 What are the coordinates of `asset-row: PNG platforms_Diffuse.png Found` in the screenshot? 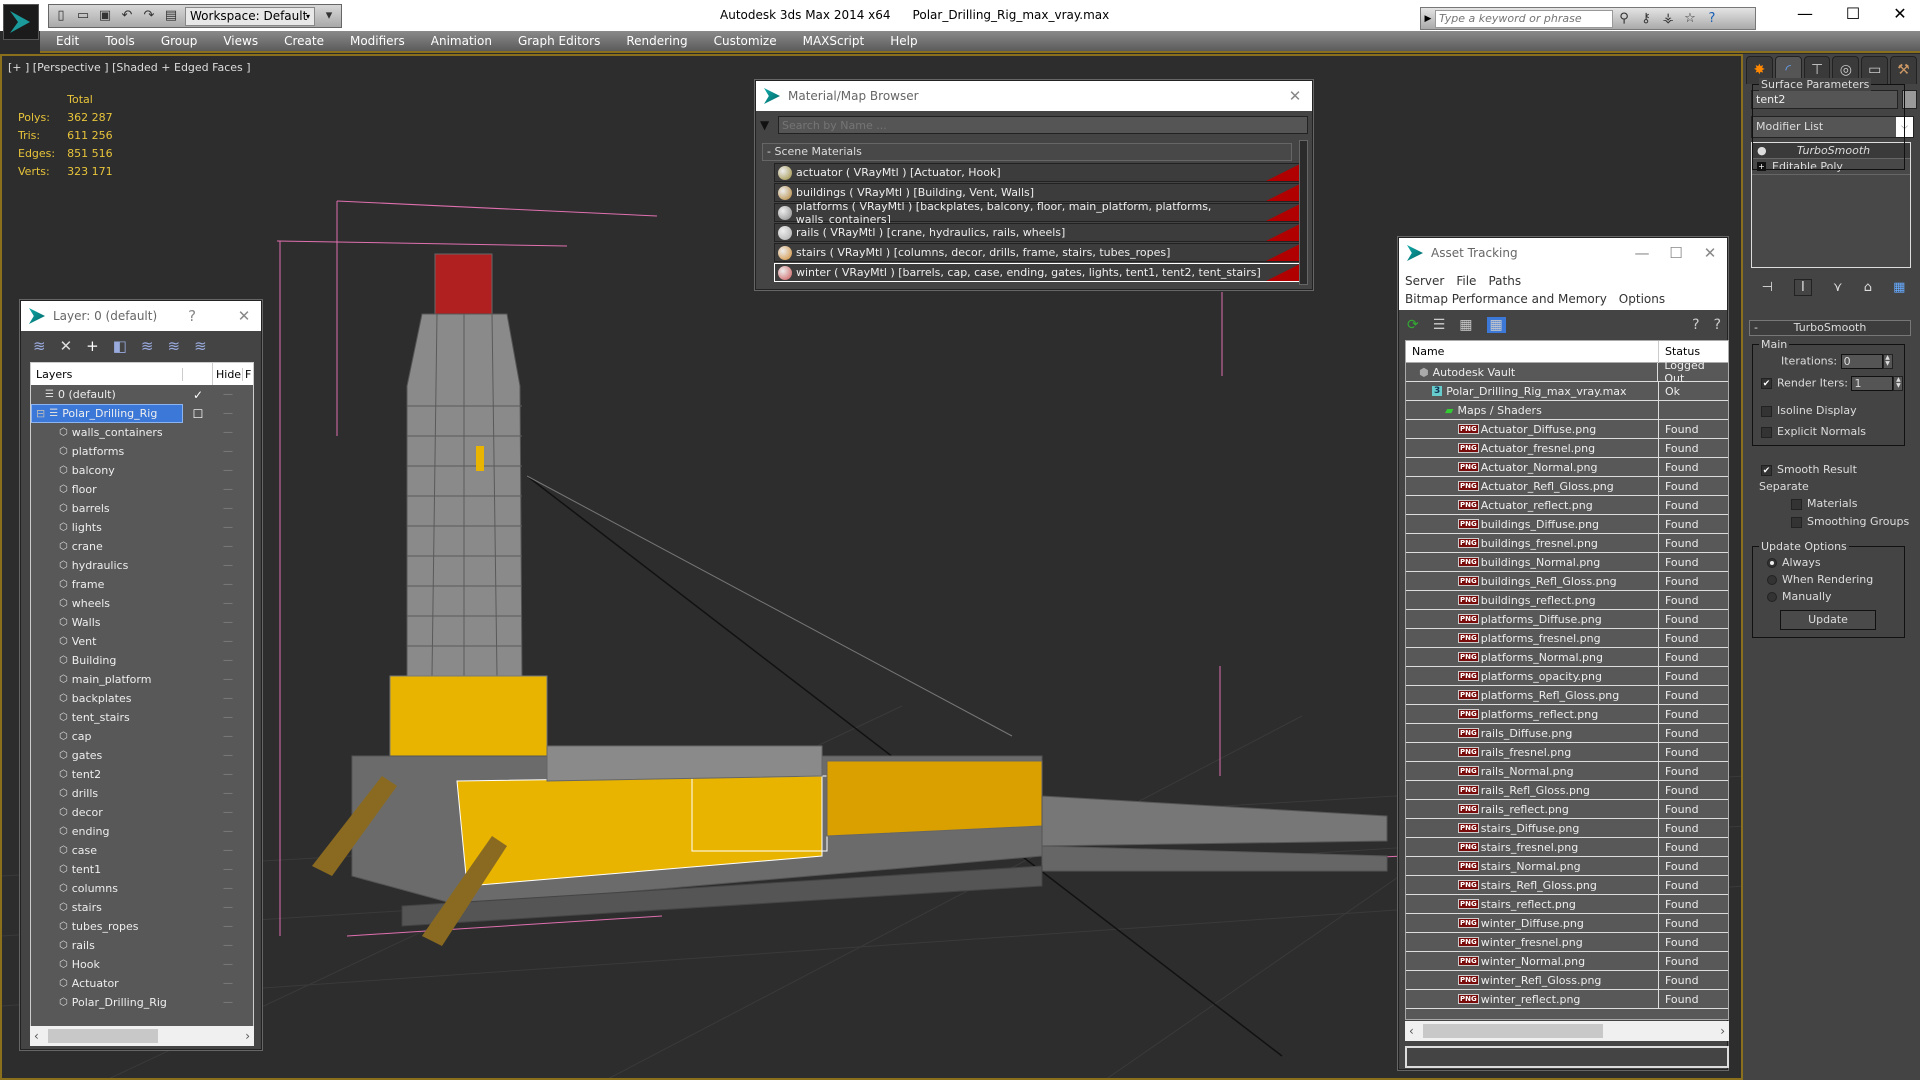 It's located at (1567, 619).